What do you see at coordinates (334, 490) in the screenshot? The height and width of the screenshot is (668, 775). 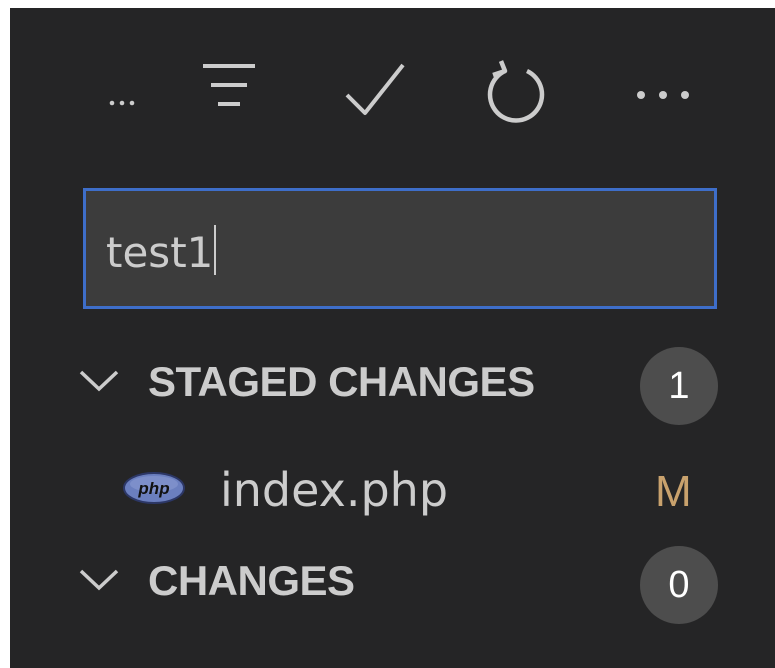 I see `file-name: index.php` at bounding box center [334, 490].